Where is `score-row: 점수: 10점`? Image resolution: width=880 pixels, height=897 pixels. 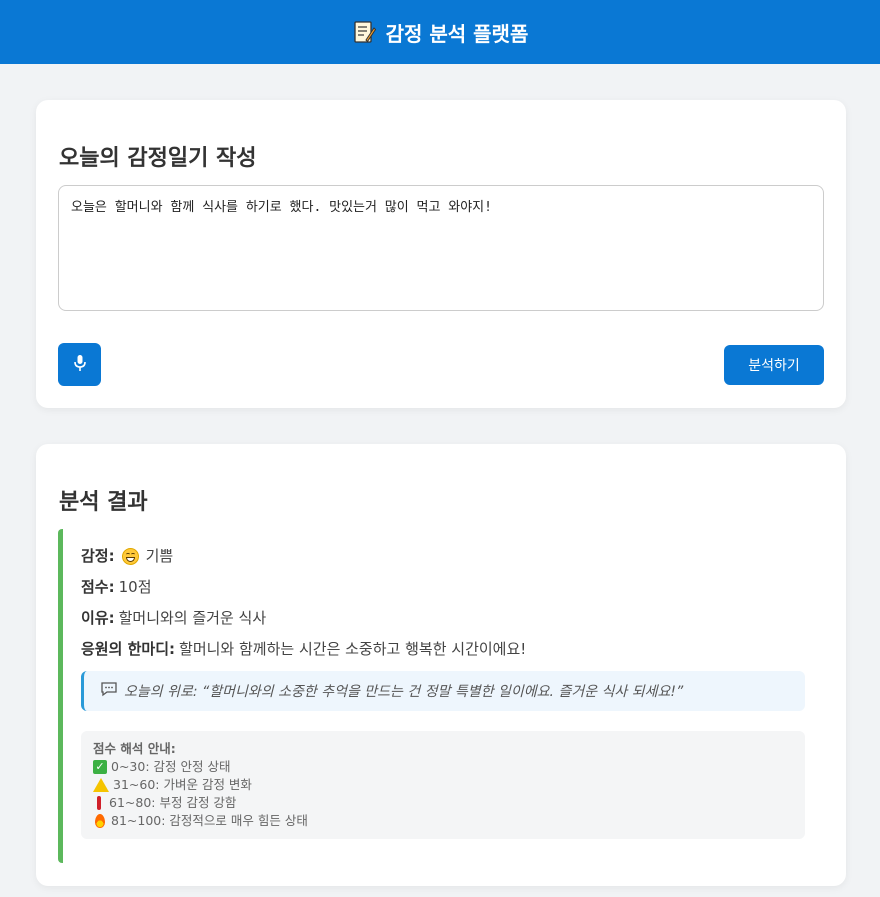
score-row: 점수: 10점 is located at coordinates (442, 587).